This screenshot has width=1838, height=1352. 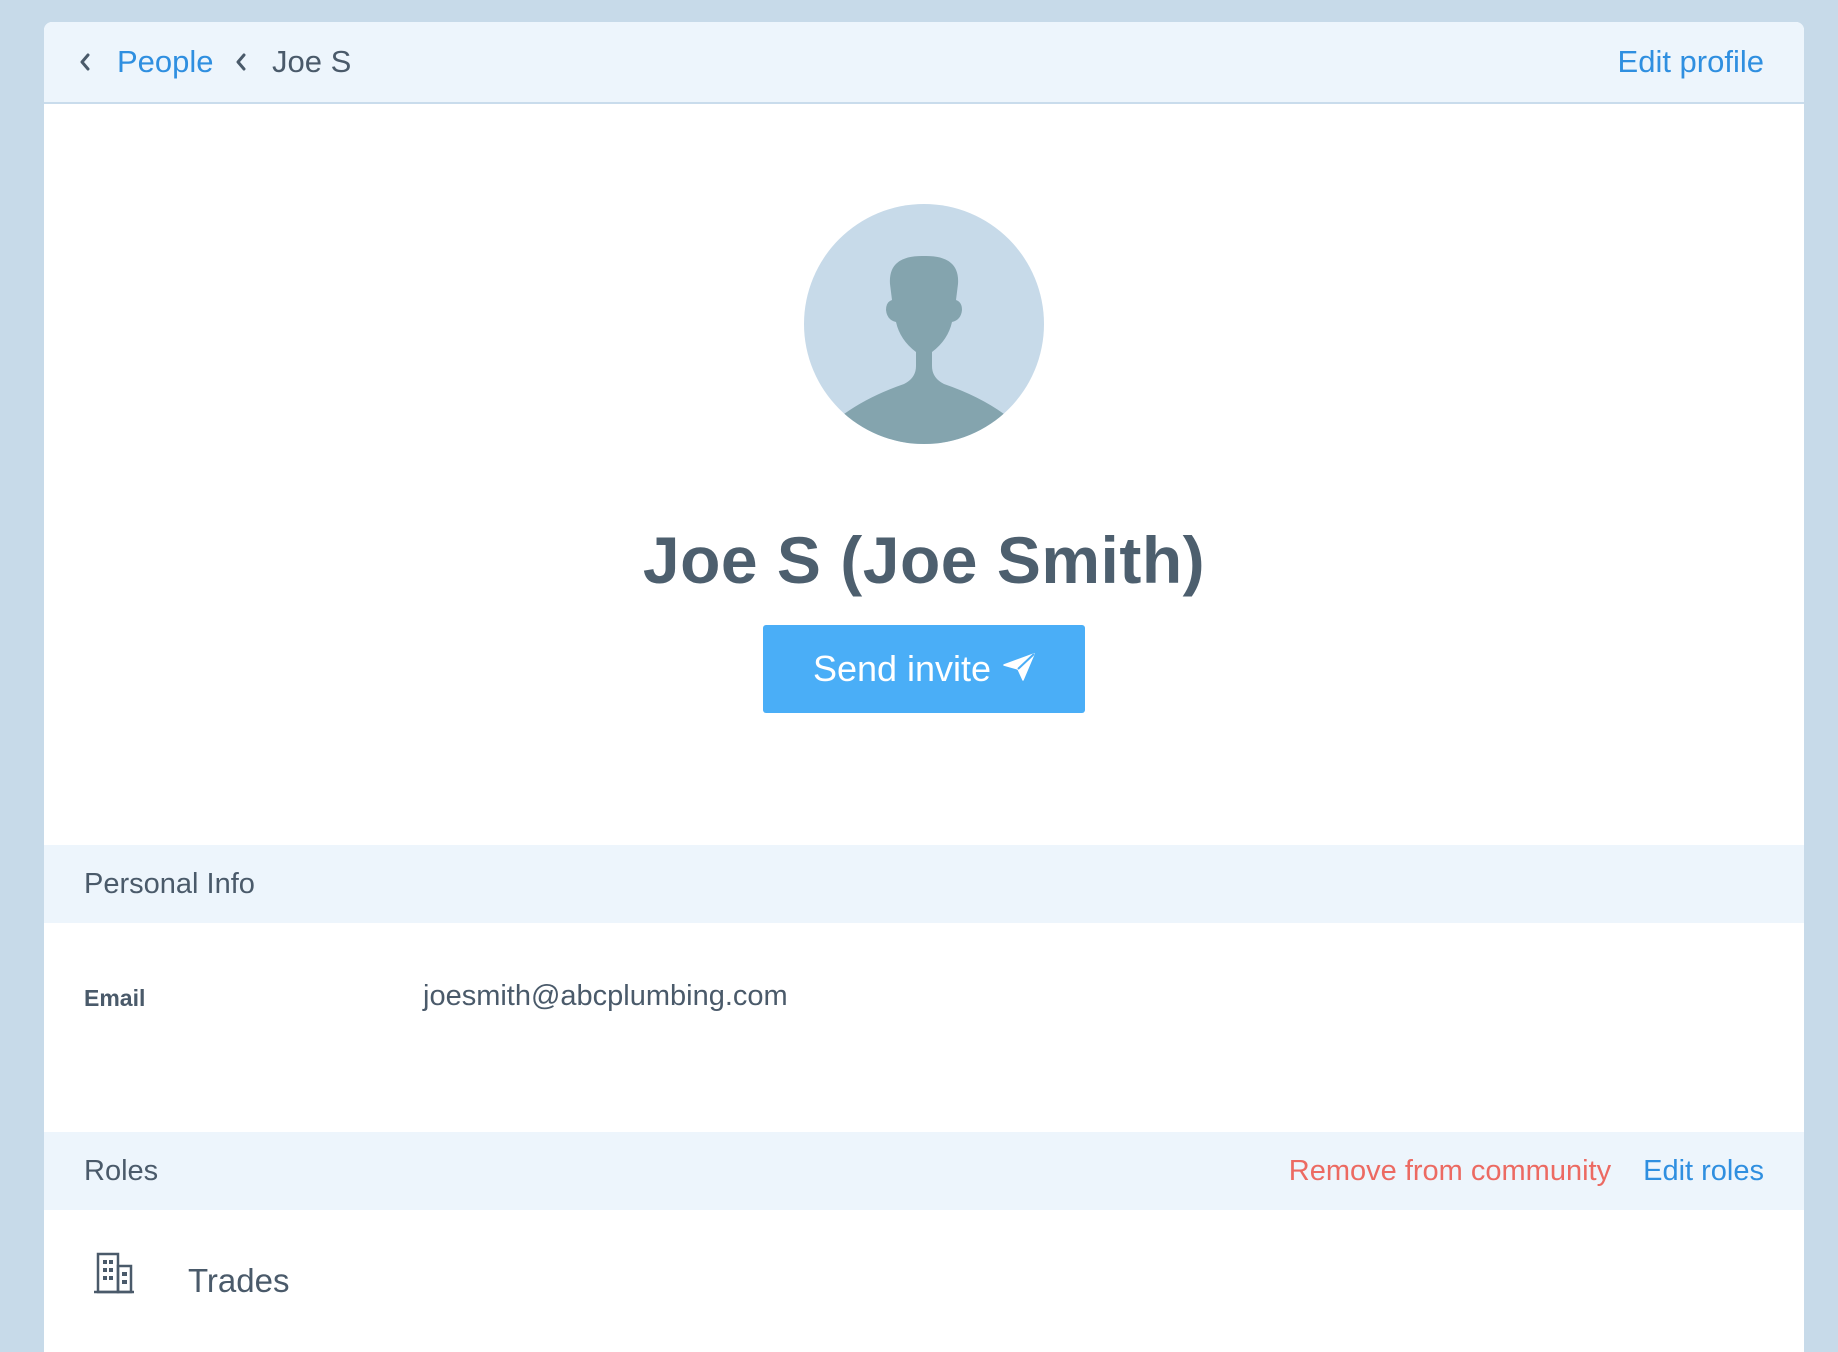 What do you see at coordinates (924, 350) in the screenshot?
I see `person-silhouette-icon` at bounding box center [924, 350].